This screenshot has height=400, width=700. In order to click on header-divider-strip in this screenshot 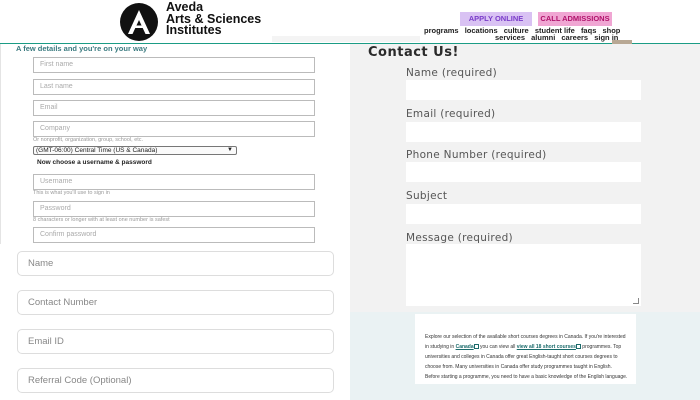, I will do `click(346, 39)`.